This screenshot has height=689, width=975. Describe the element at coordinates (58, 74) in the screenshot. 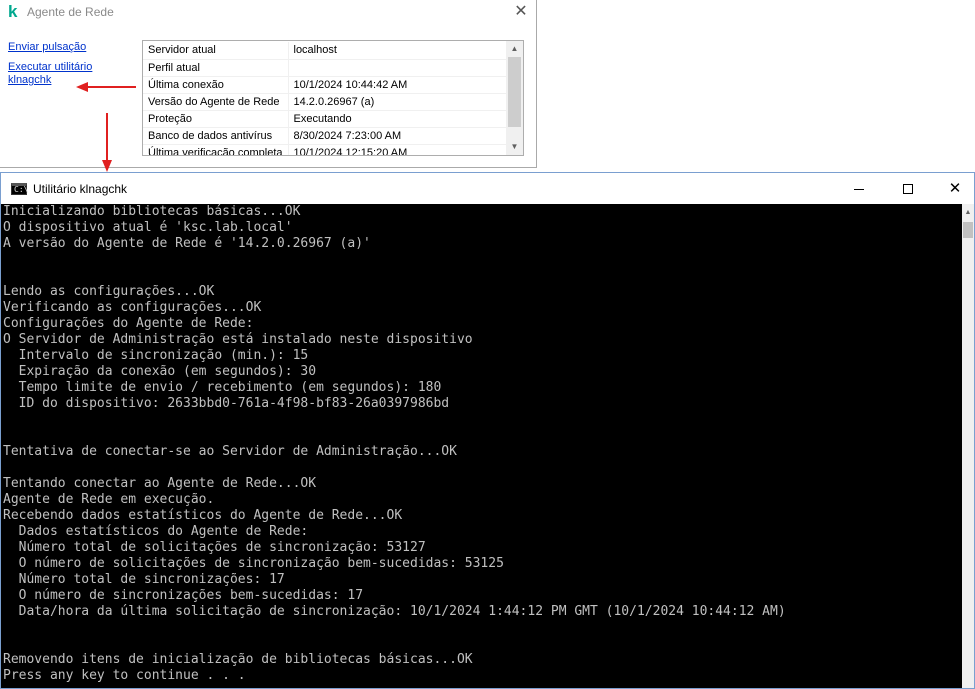

I see `run-klnagchk-link: Executar utilitário klnagchk` at that location.